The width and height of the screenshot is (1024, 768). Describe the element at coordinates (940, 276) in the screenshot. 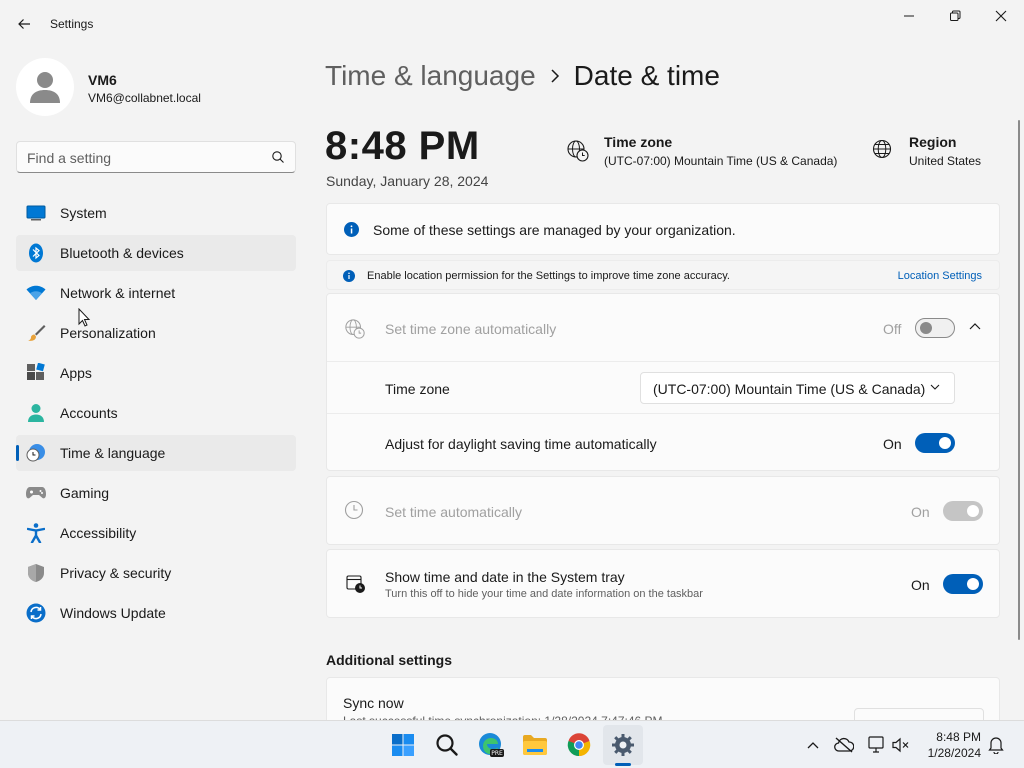

I see `location-settings-link: Location Settings` at that location.